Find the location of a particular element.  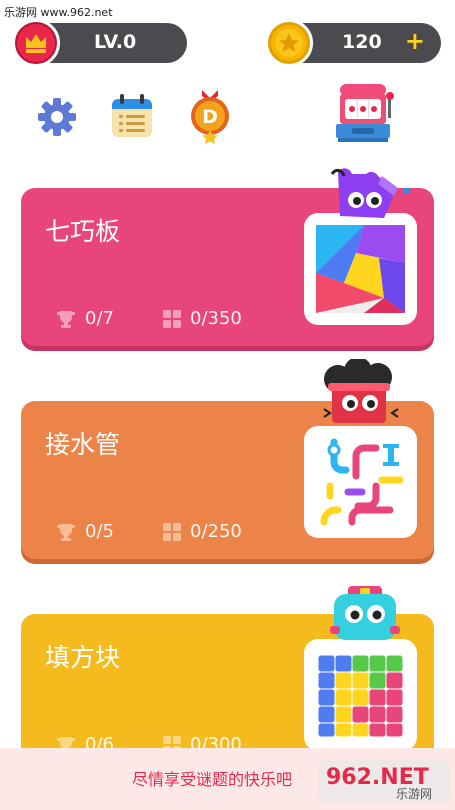

banner-text: 尽情享受谜题的快乐吧 is located at coordinates (212, 779).